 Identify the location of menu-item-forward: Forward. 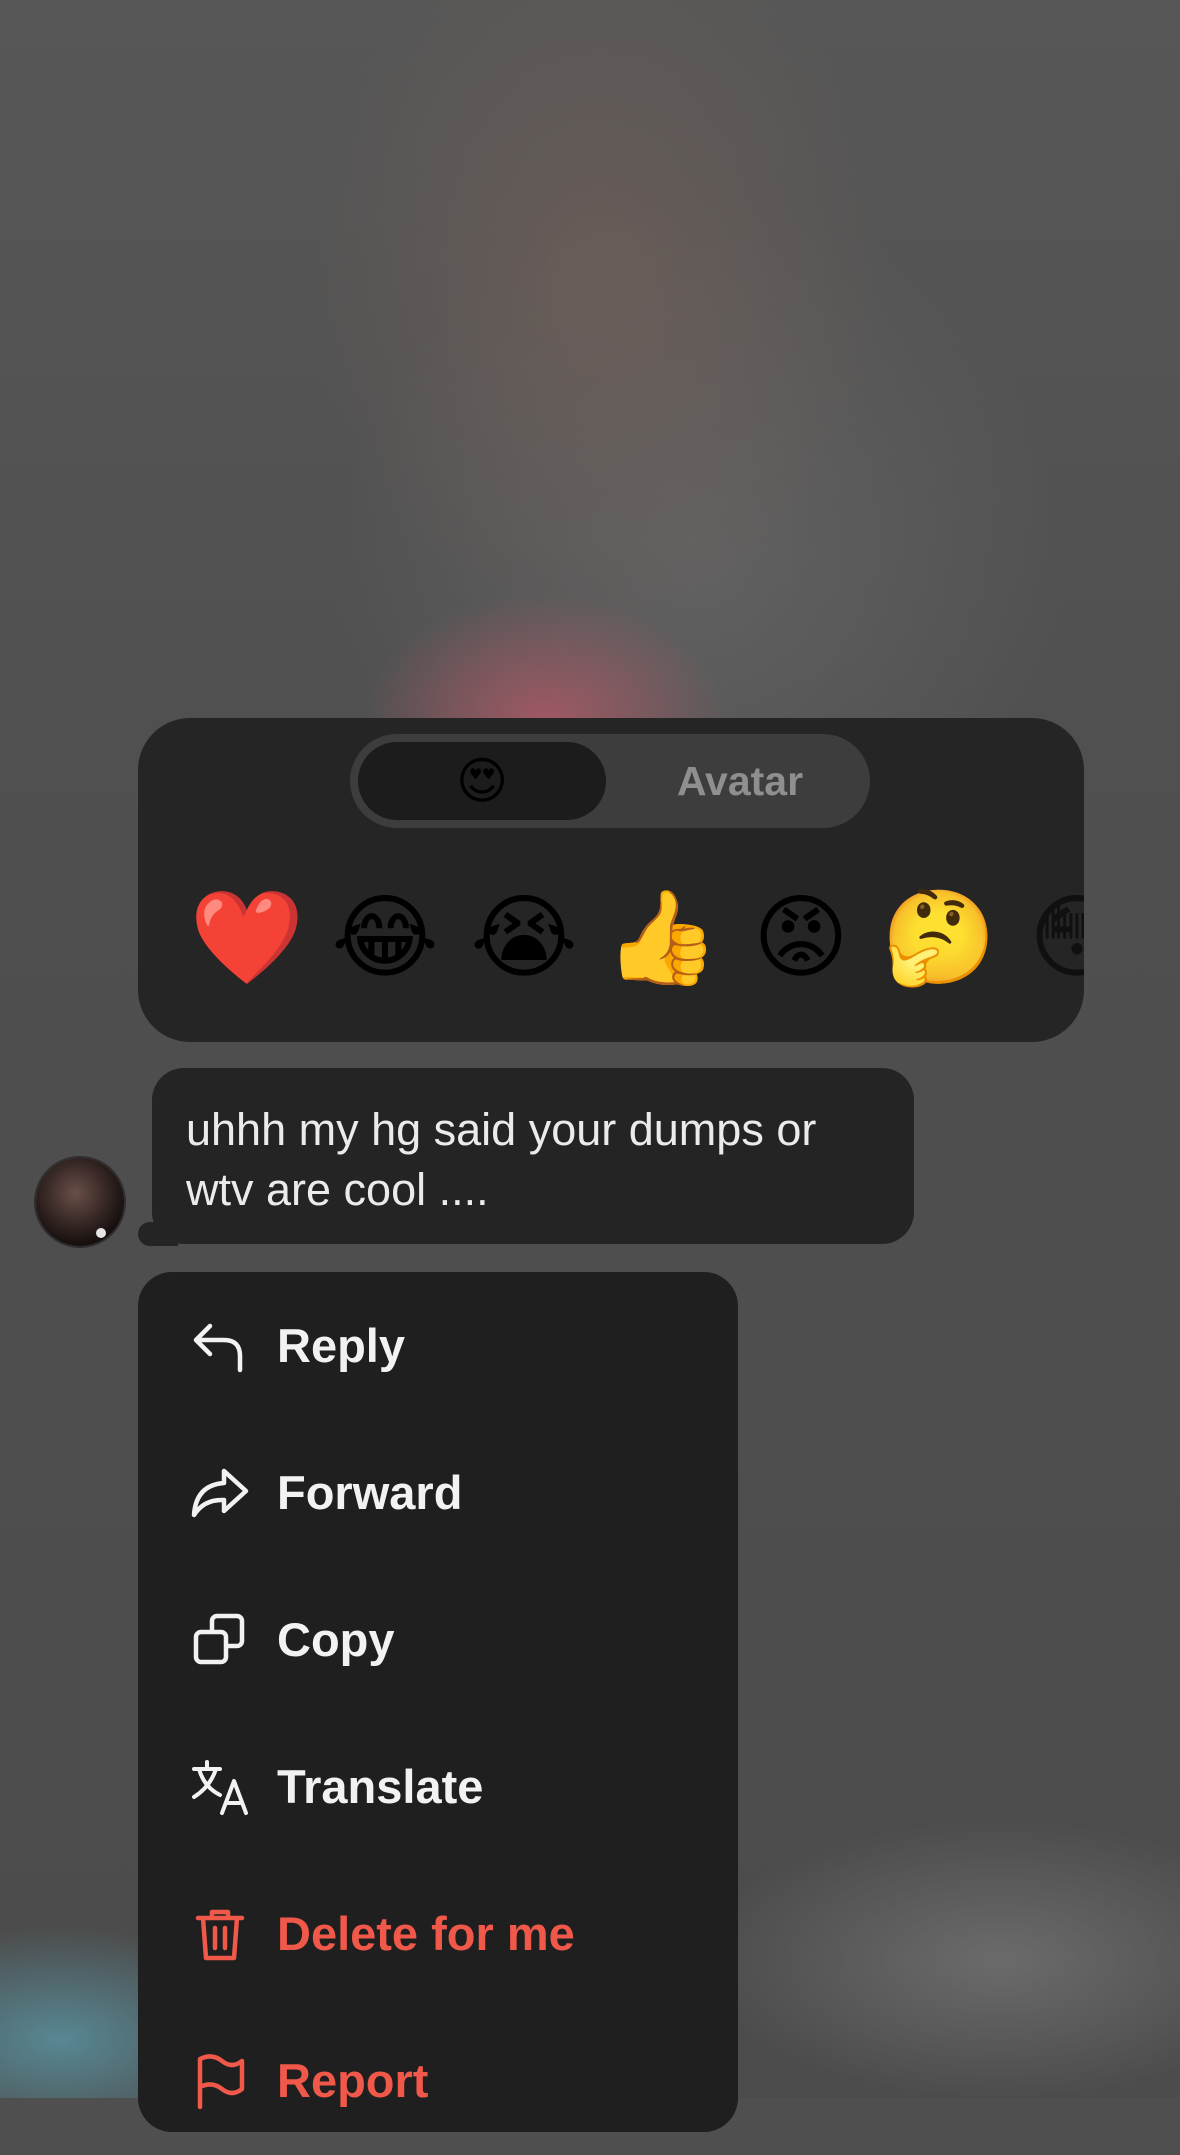
(438, 1493).